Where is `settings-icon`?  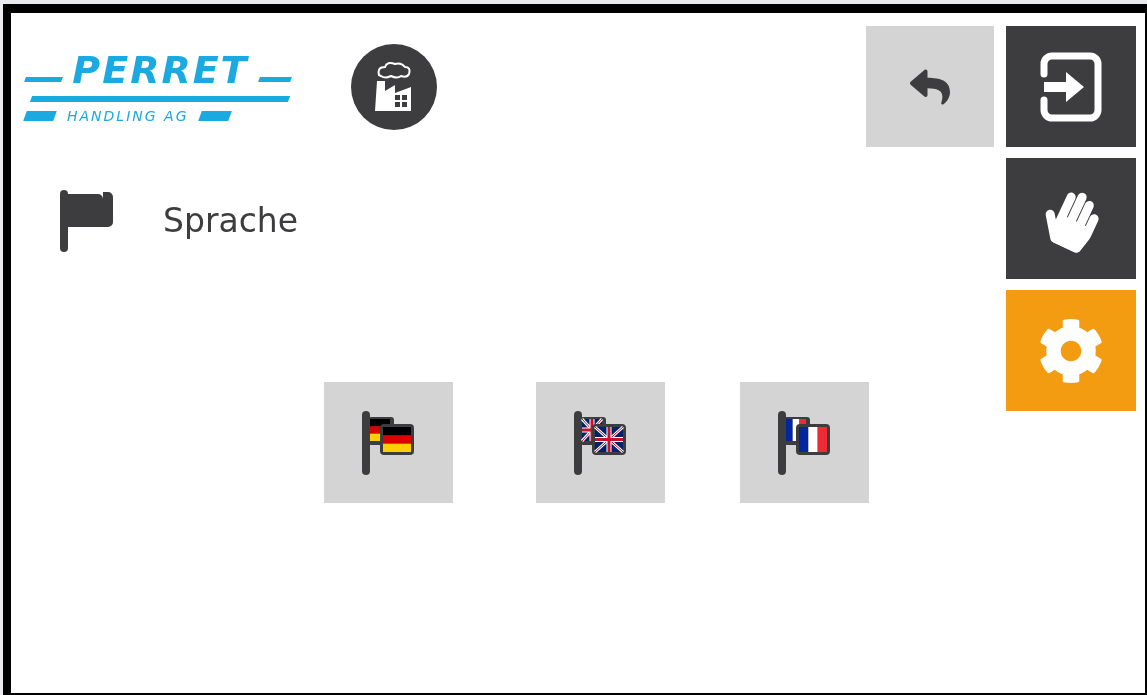
settings-icon is located at coordinates (1071, 350).